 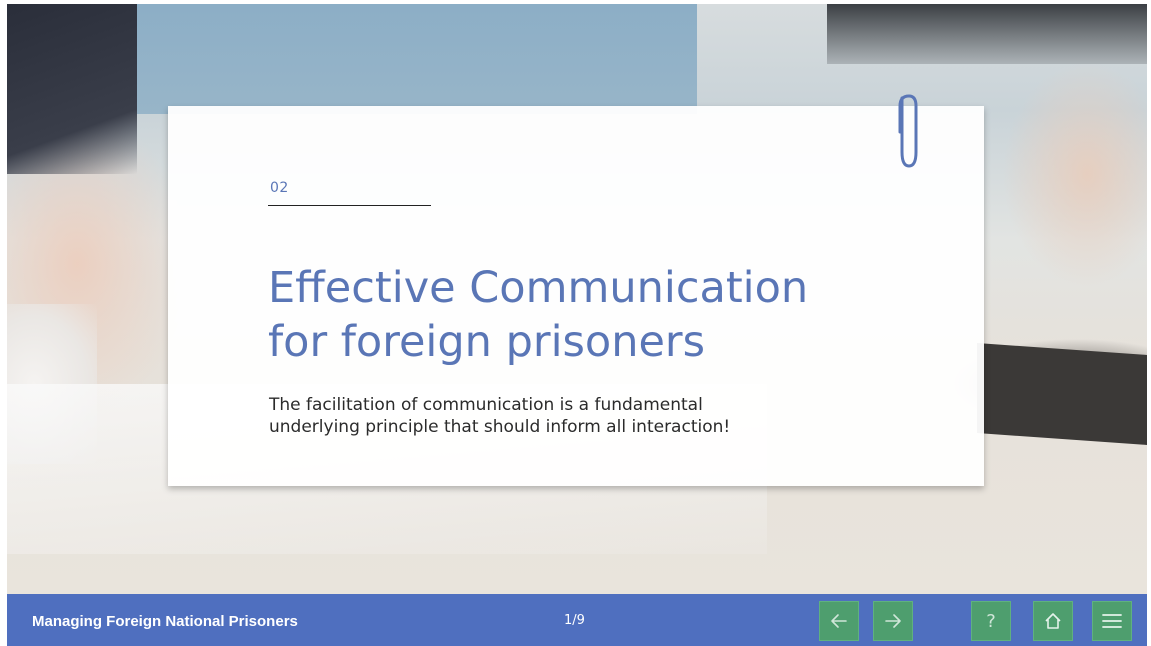 I want to click on previous-button, so click(x=839, y=621).